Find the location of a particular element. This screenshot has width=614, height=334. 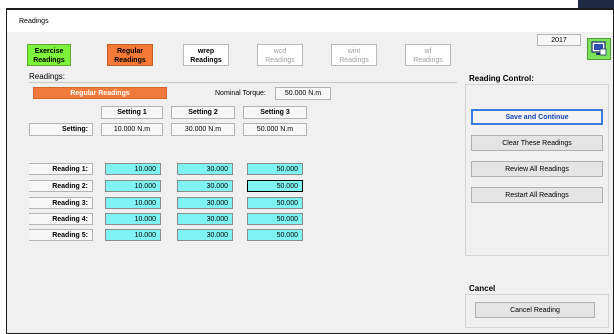

reading-2-setting-2-input: 30.000 is located at coordinates (205, 186).